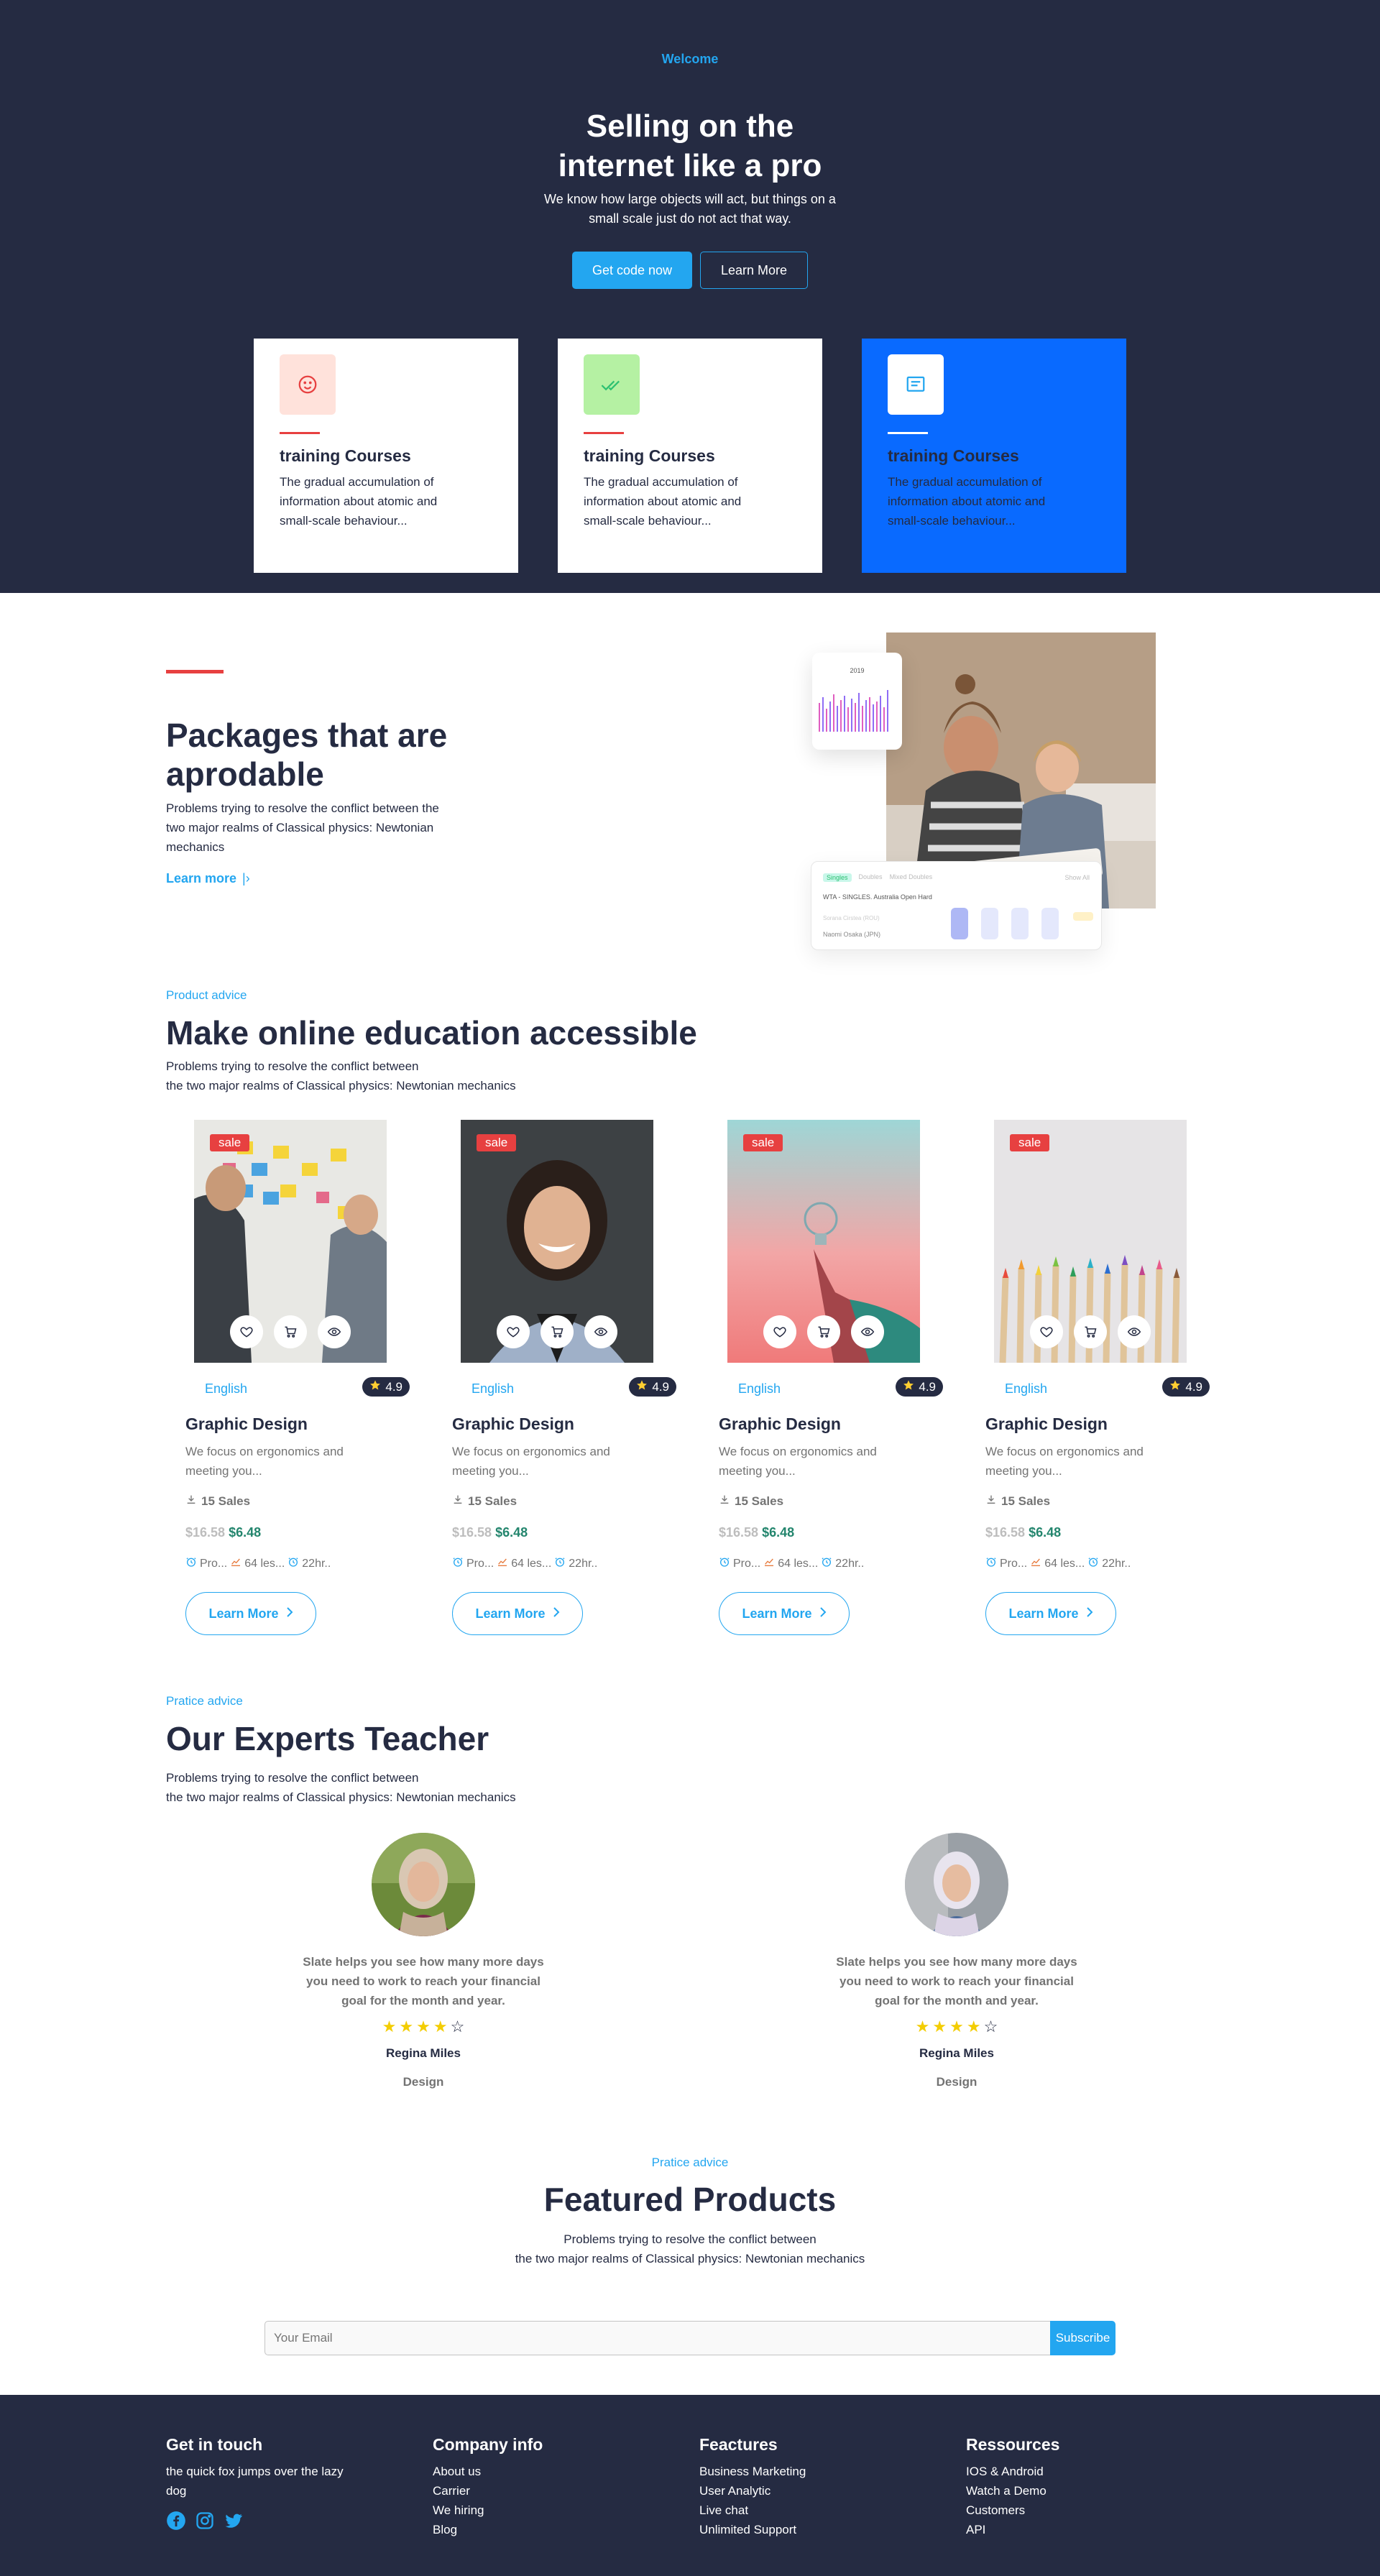 Image resolution: width=1380 pixels, height=2576 pixels. Describe the element at coordinates (234, 2522) in the screenshot. I see `twitter-icon` at that location.